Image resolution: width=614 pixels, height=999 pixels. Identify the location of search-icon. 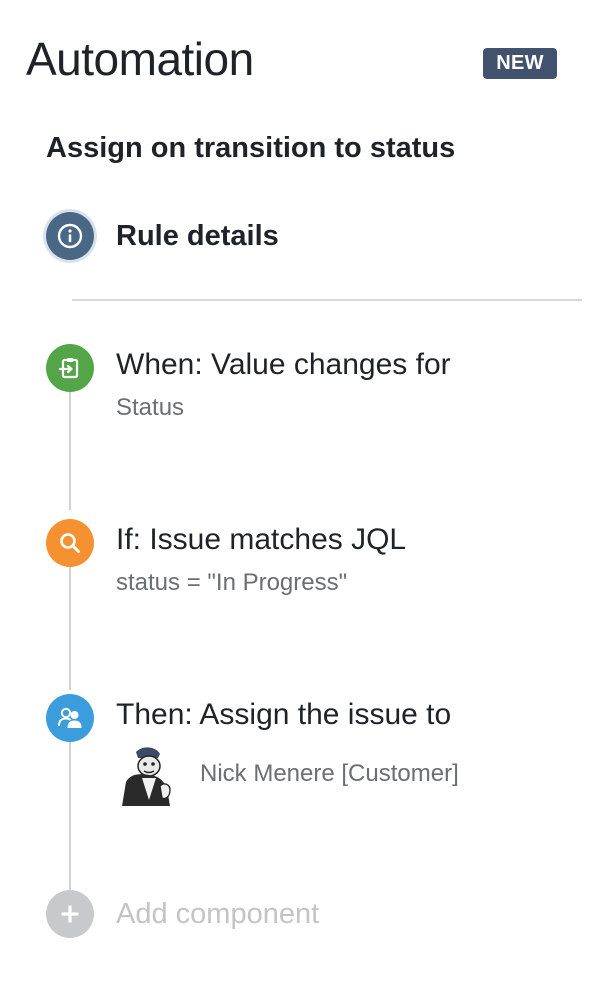
(70, 543).